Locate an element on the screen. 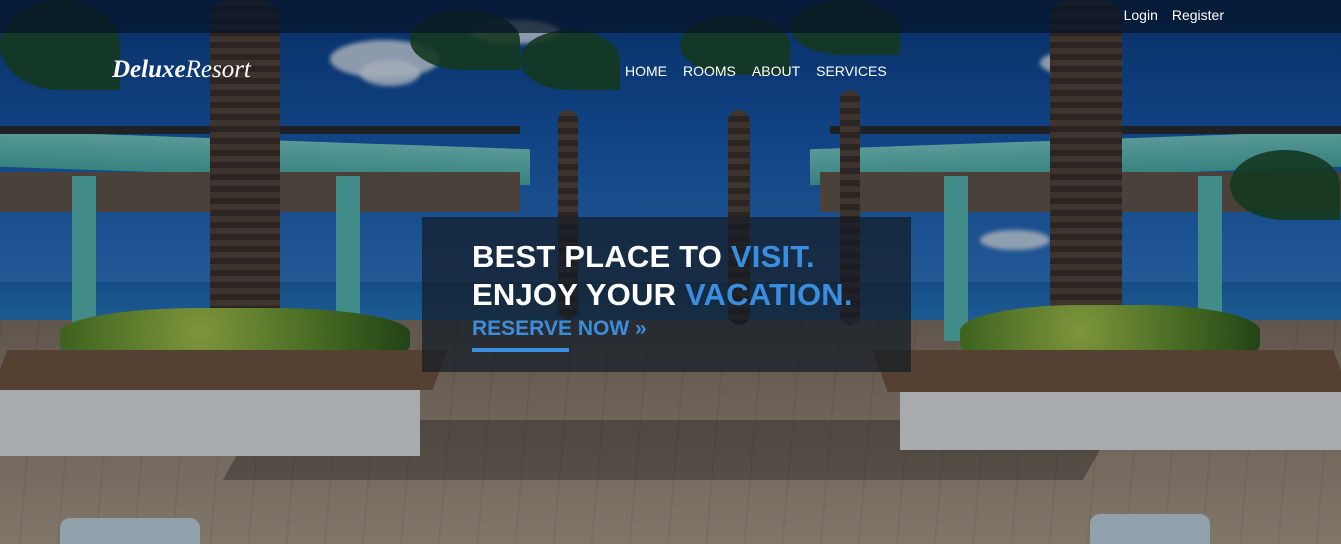 The image size is (1341, 544). reserve-now-button: RESERVE NOW » is located at coordinates (559, 329).